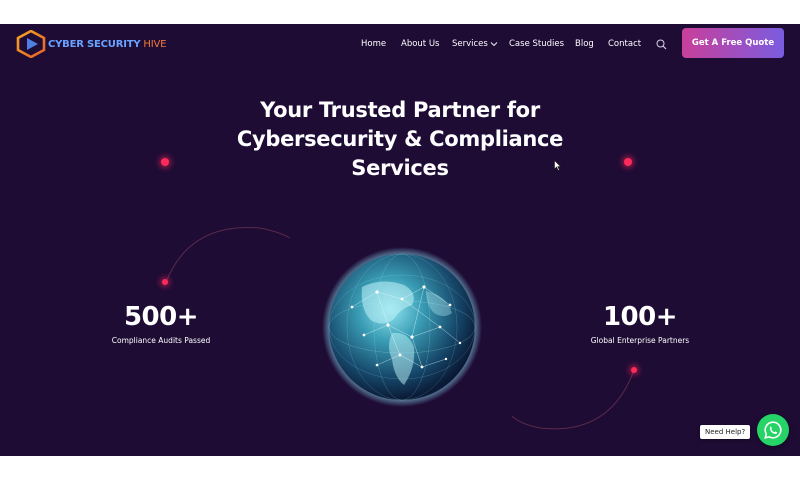 Image resolution: width=800 pixels, height=480 pixels. I want to click on stat-compliance-audits: 500+ Compliance Audits Passed, so click(161, 323).